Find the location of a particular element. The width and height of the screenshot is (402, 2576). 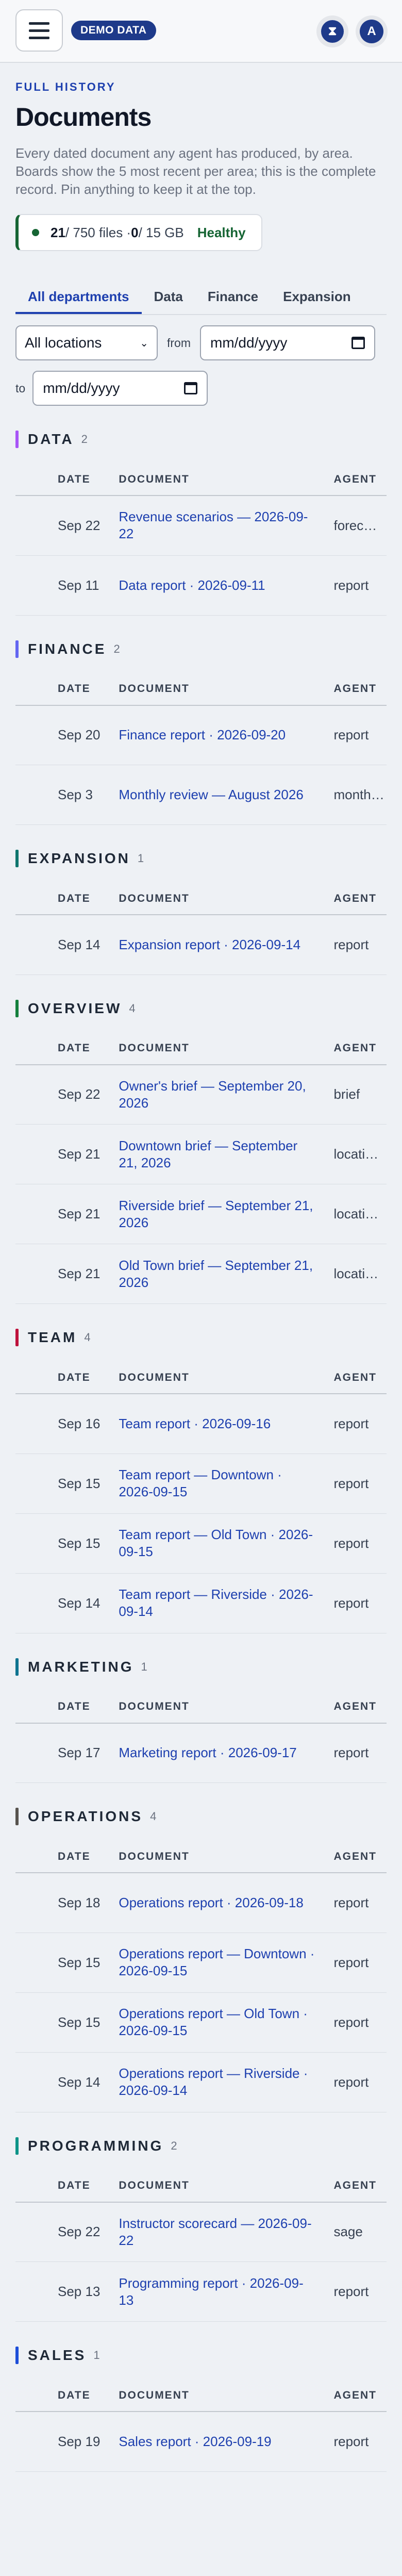

hourglass-icon: ⧗ is located at coordinates (332, 31).